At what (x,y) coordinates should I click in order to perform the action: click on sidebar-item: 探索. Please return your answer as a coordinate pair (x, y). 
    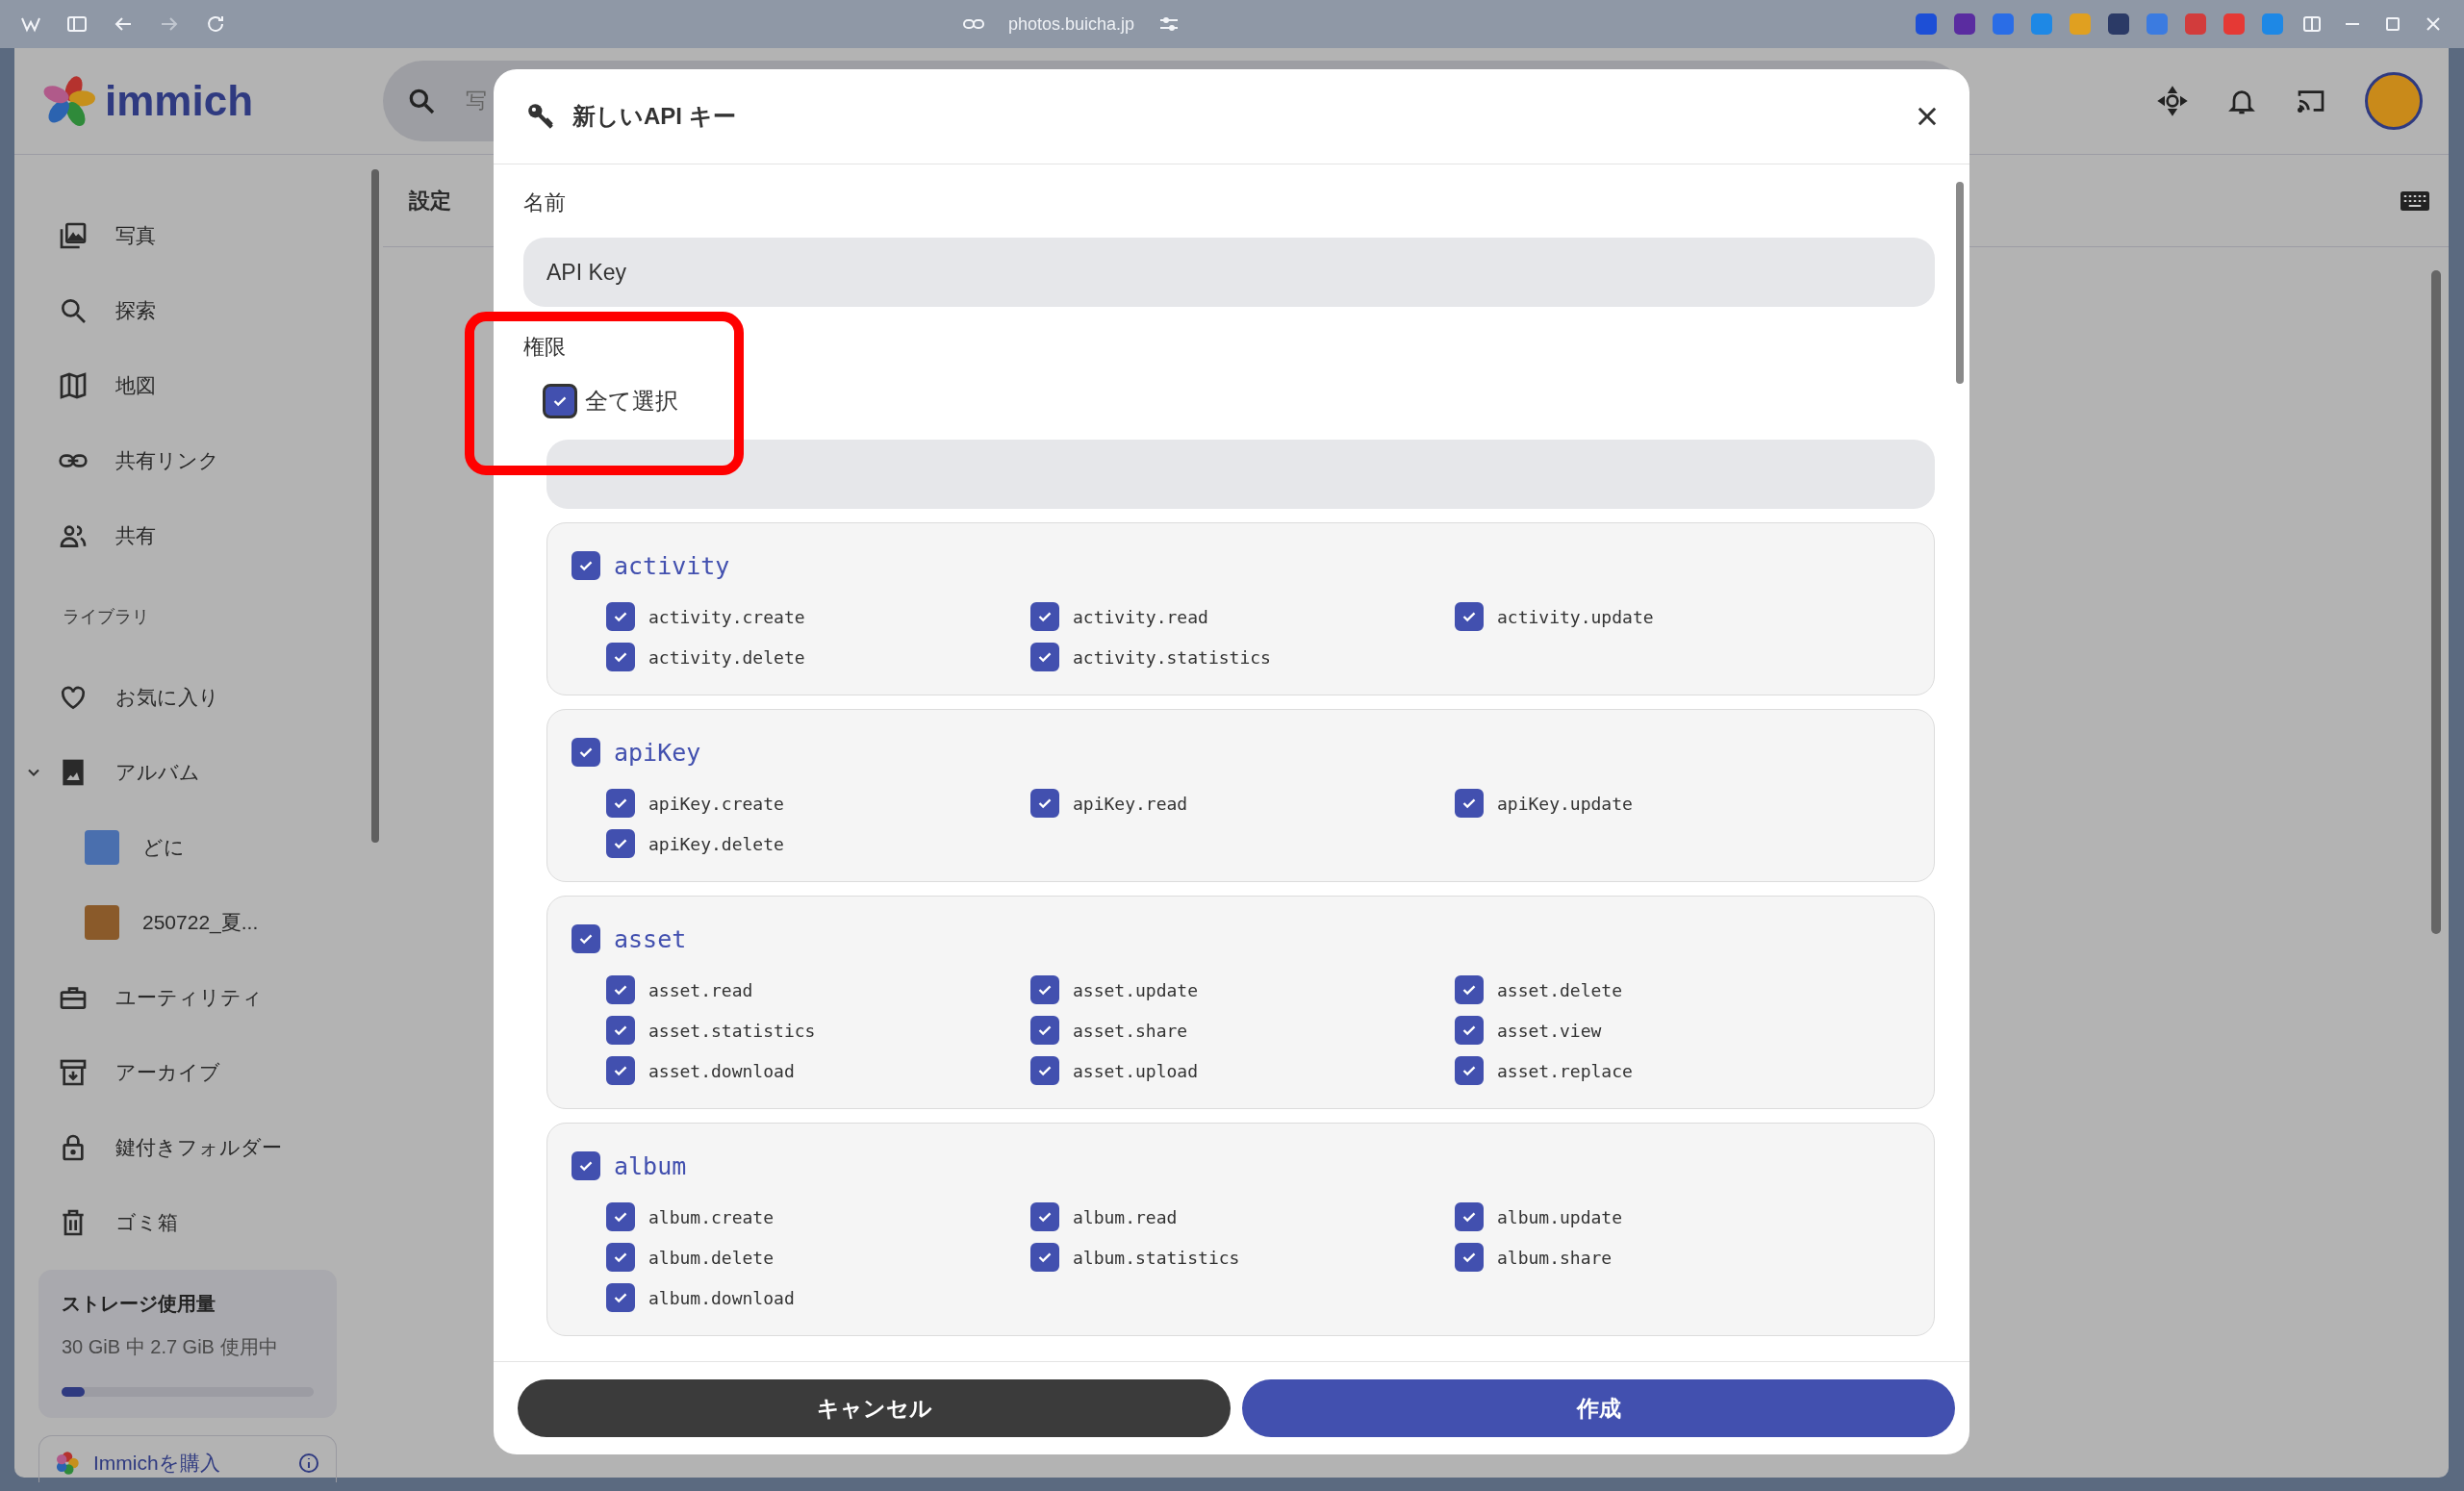
    Looking at the image, I should click on (203, 310).